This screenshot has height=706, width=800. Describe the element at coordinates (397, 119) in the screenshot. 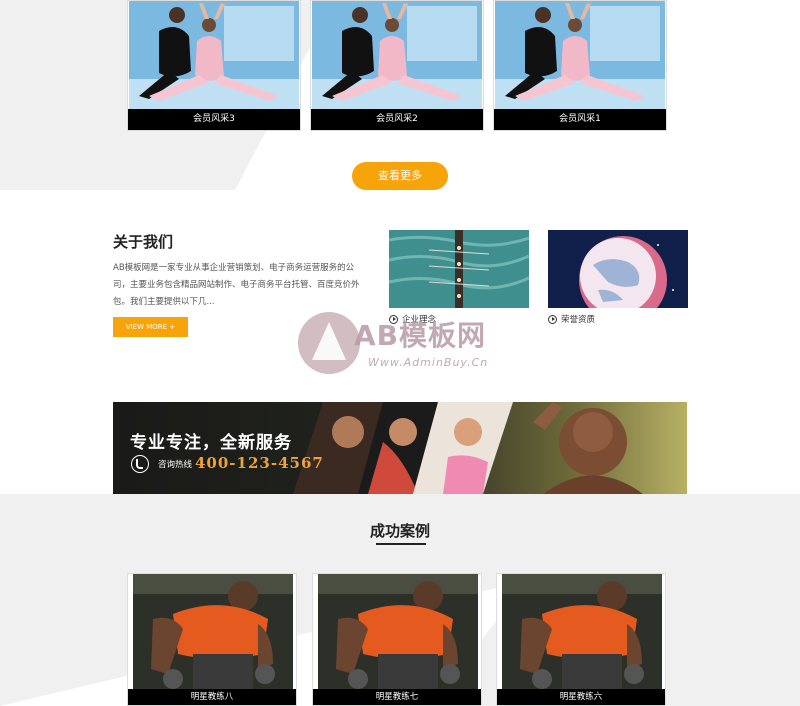

I see `gallery-caption: 会员风采2` at that location.